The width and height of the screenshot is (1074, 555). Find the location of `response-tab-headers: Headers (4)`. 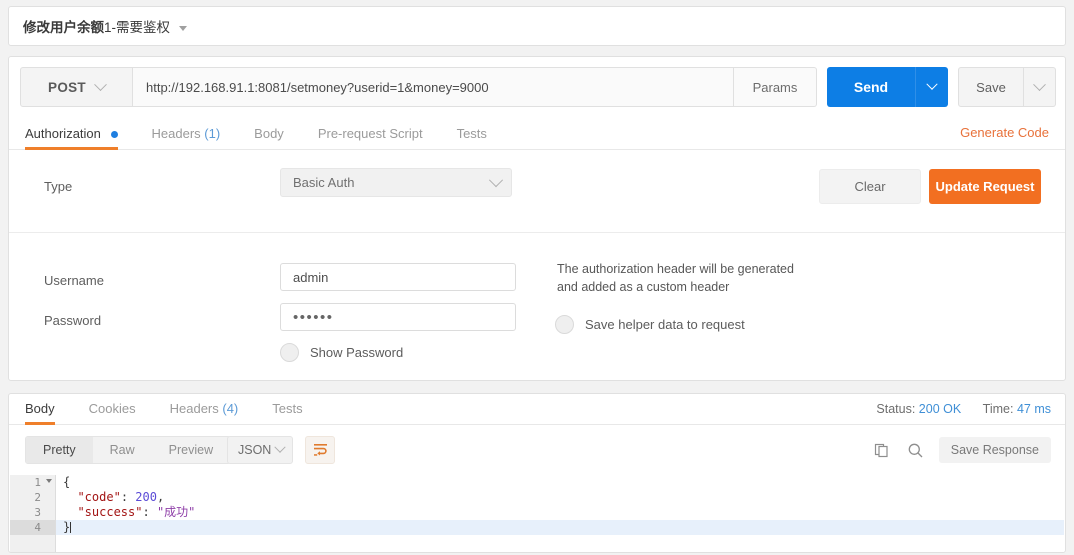

response-tab-headers: Headers (4) is located at coordinates (204, 412).